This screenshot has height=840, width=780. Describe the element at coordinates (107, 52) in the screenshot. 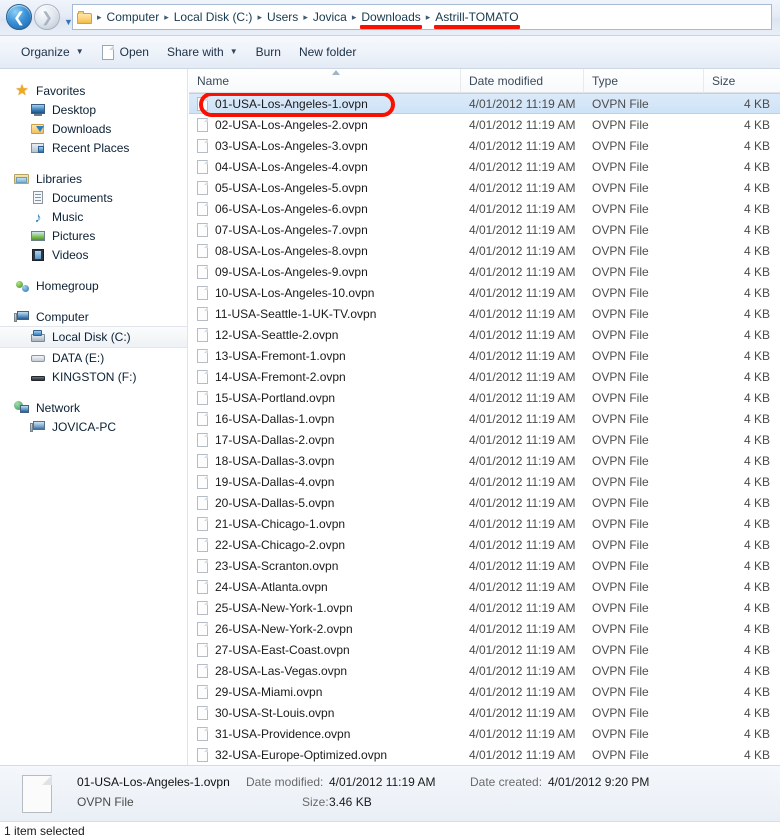

I see `page-icon` at that location.